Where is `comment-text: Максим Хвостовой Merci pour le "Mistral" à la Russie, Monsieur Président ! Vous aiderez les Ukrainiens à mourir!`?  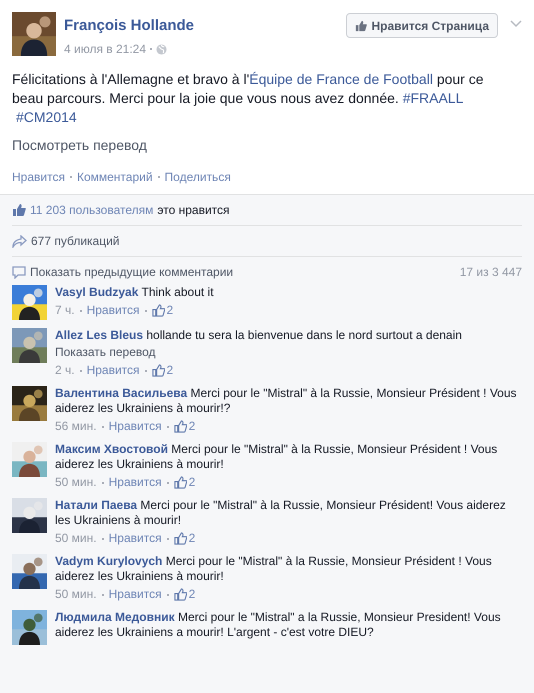 comment-text: Максим Хвостовой Merci pour le "Mistral" à la Russie, Monsieur Président ! Vous aiderez les Ukrainiens à mourir! is located at coordinates (276, 457).